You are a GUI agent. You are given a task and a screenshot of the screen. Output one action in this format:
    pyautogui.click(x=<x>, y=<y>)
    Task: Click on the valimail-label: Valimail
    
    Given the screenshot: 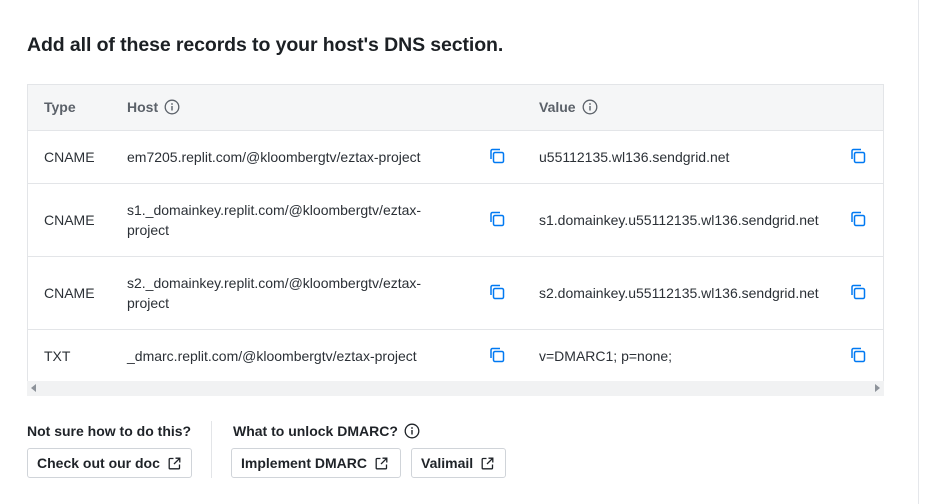 What is the action you would take?
    pyautogui.click(x=447, y=463)
    